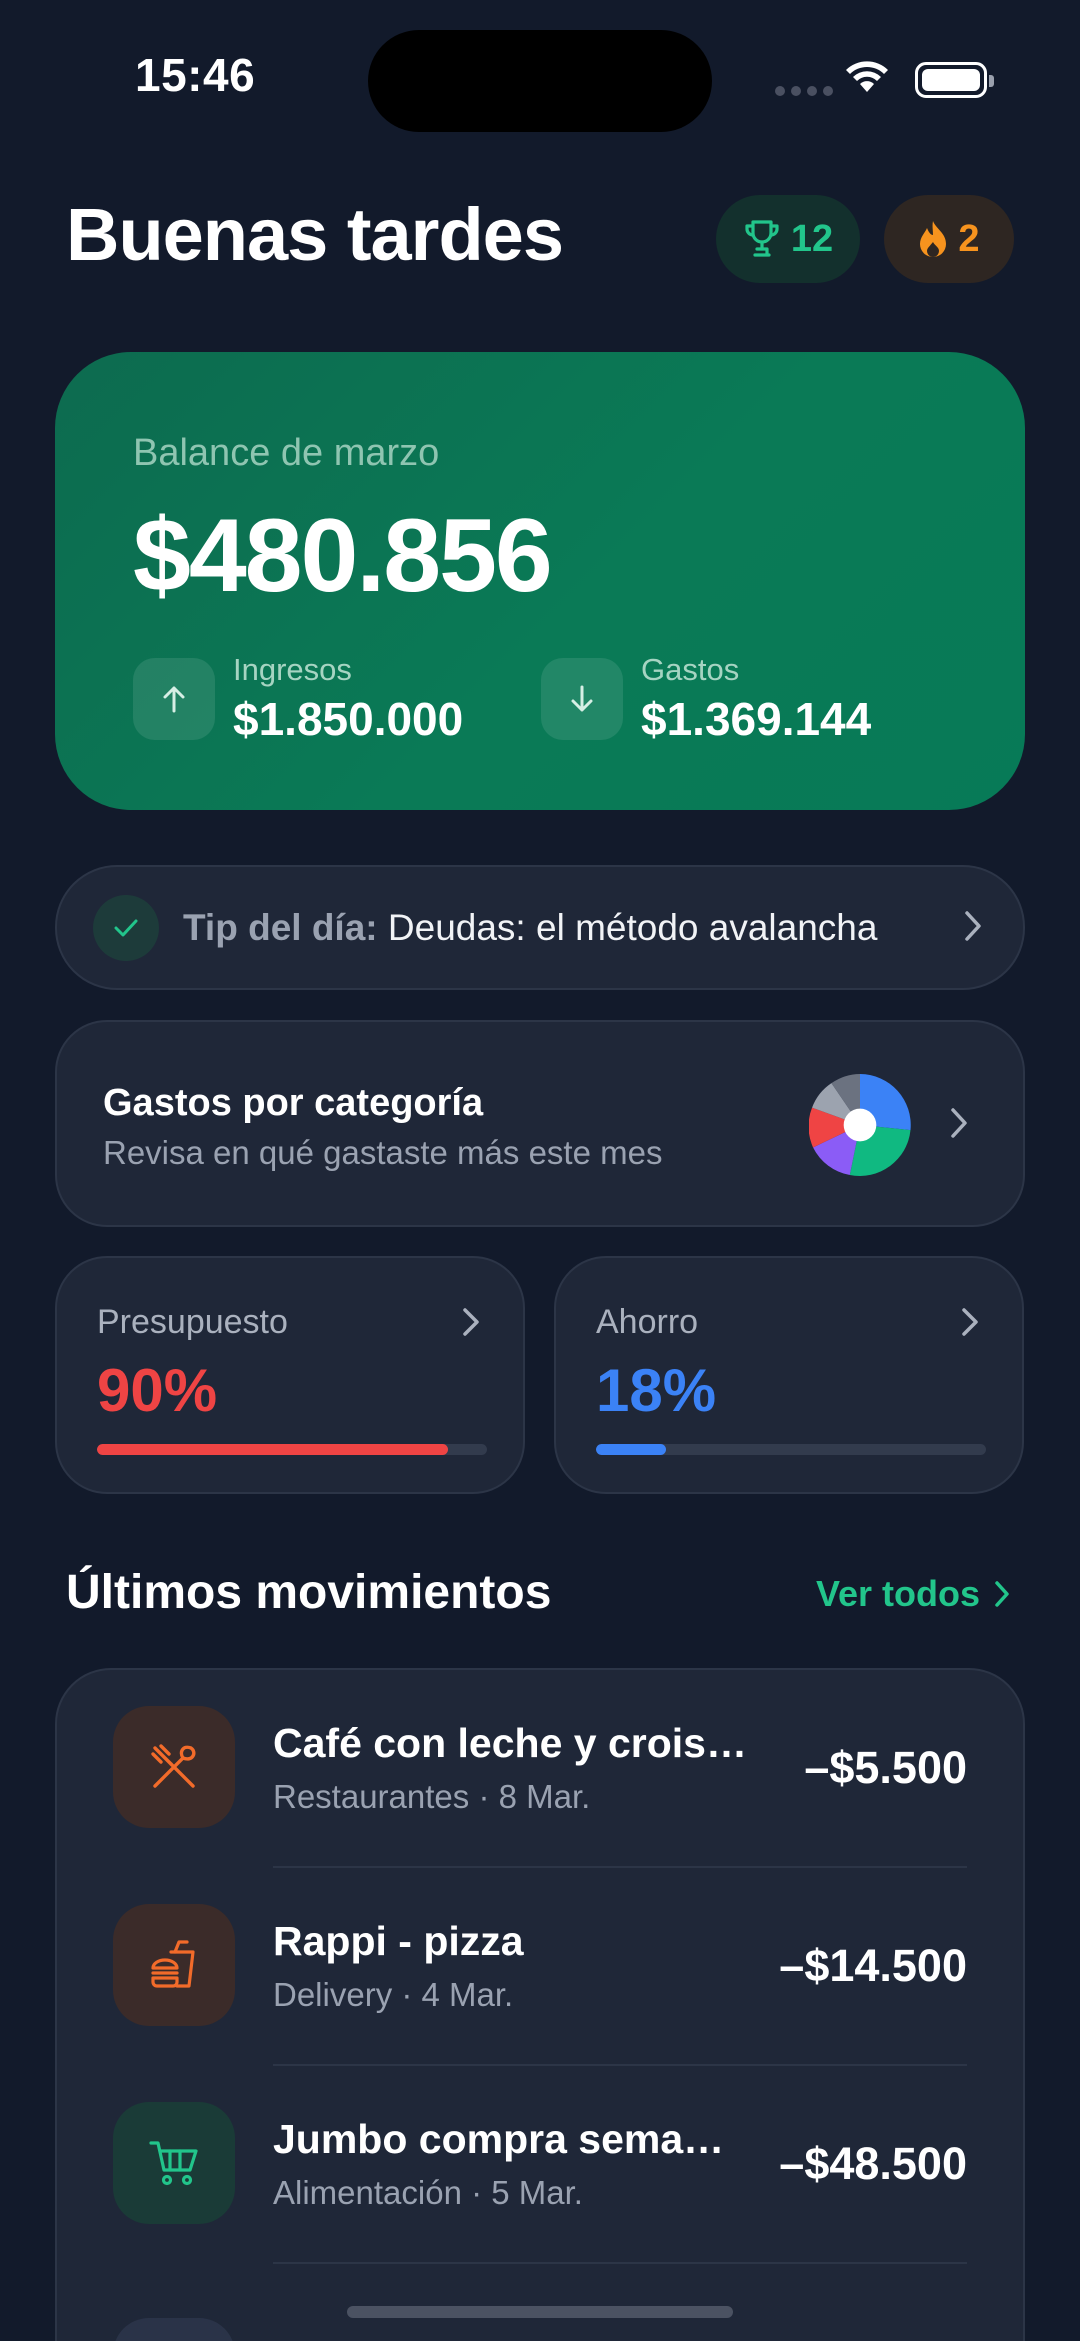 The image size is (1080, 2341). I want to click on list-item-icon, so click(174, 2329).